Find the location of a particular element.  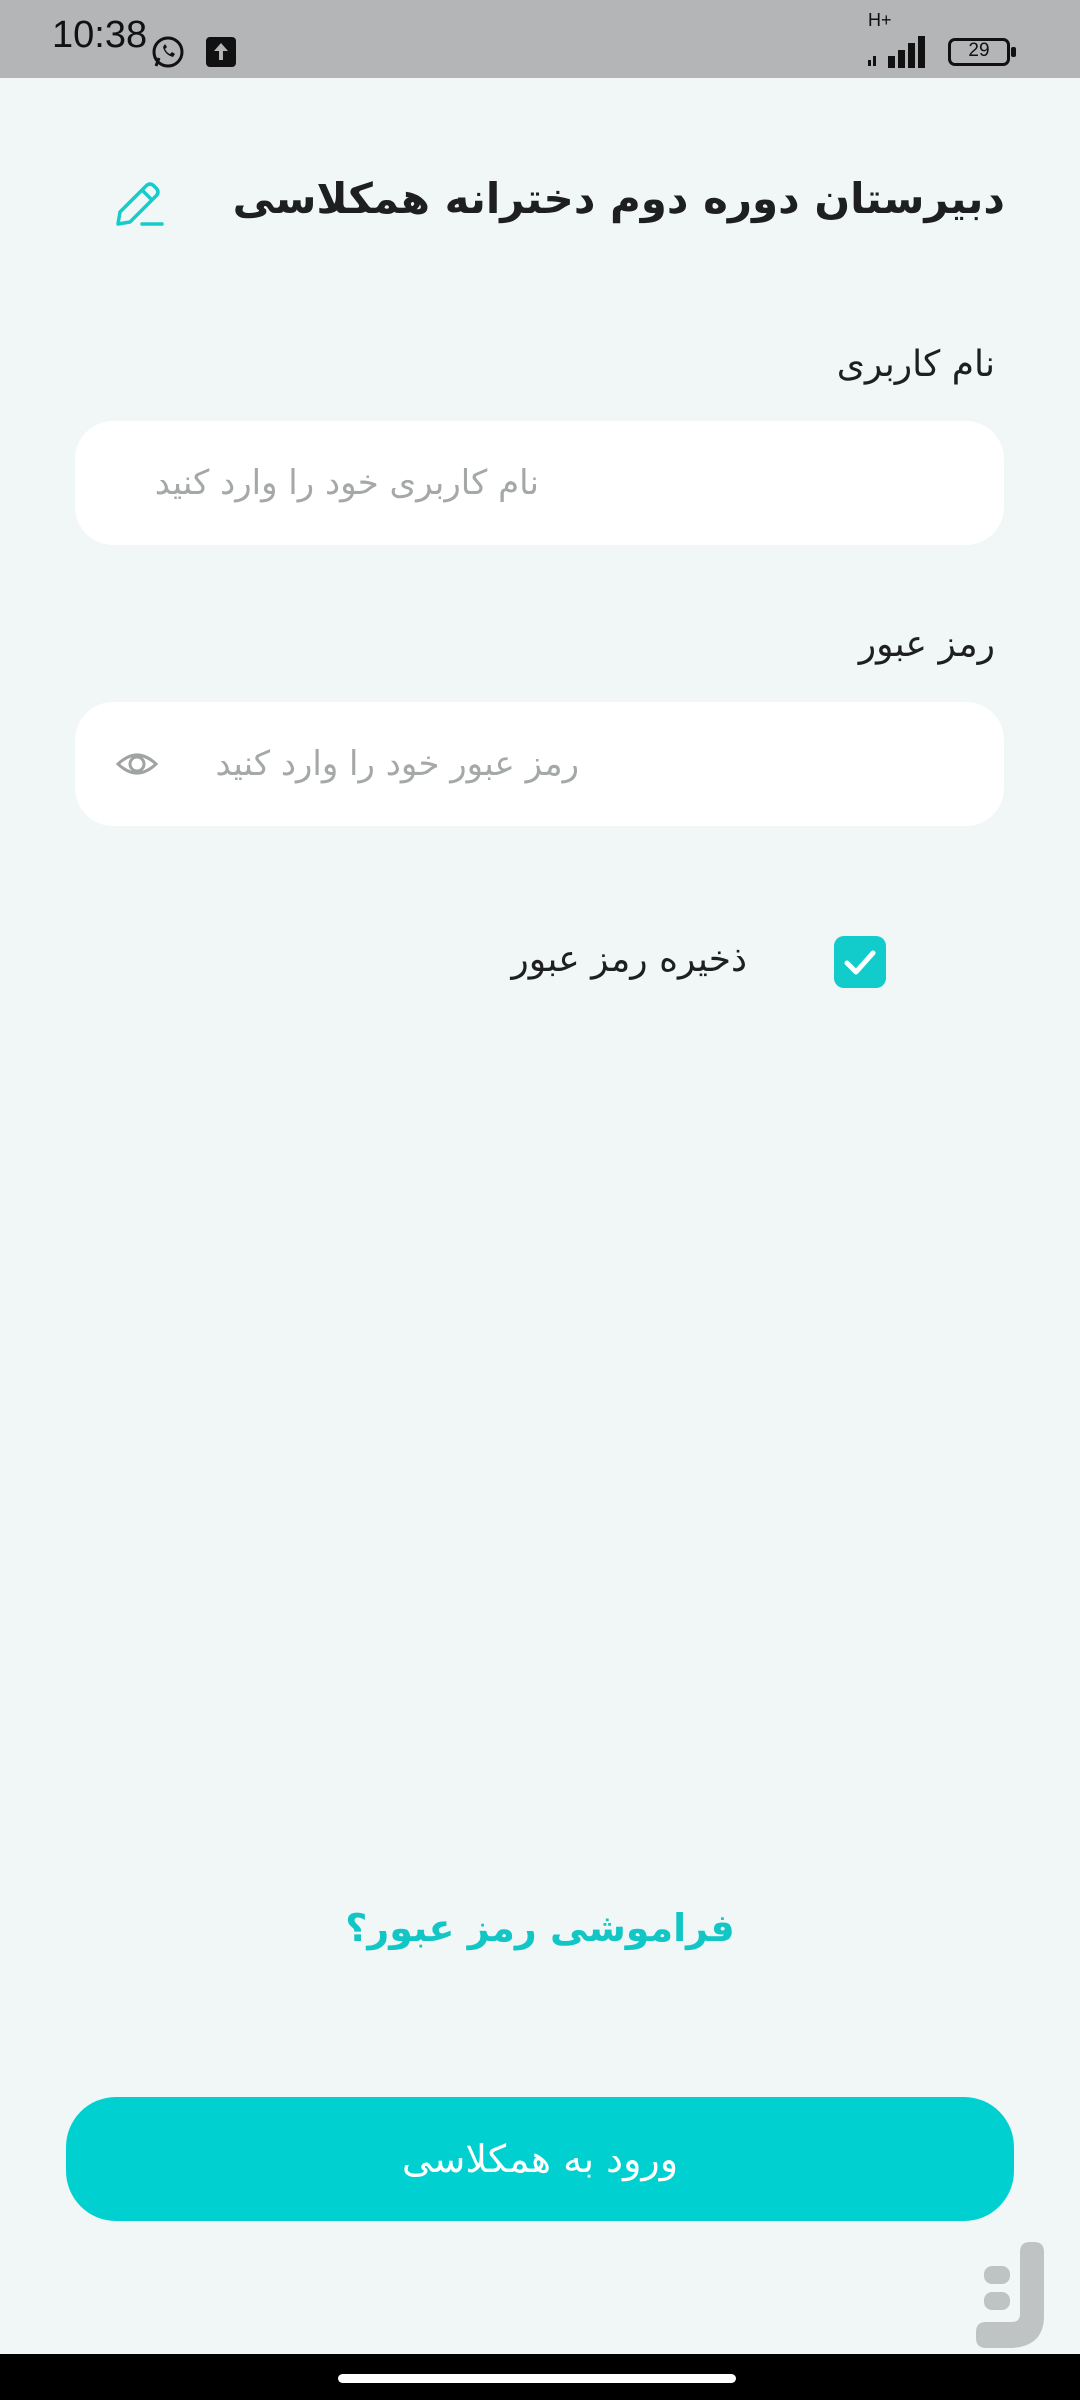

navigation-bar is located at coordinates (540, 2377).